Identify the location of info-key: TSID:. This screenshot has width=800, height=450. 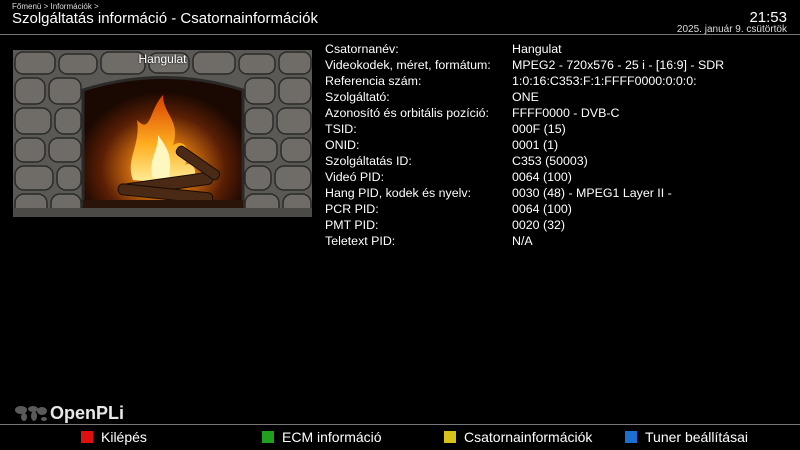
(341, 129).